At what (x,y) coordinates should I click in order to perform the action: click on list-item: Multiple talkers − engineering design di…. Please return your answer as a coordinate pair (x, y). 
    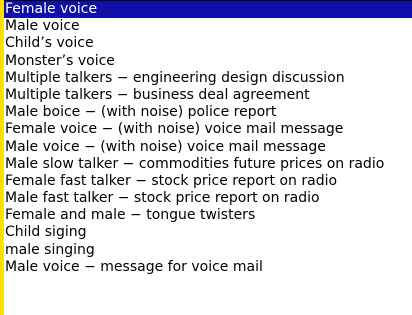
    Looking at the image, I should click on (208, 78).